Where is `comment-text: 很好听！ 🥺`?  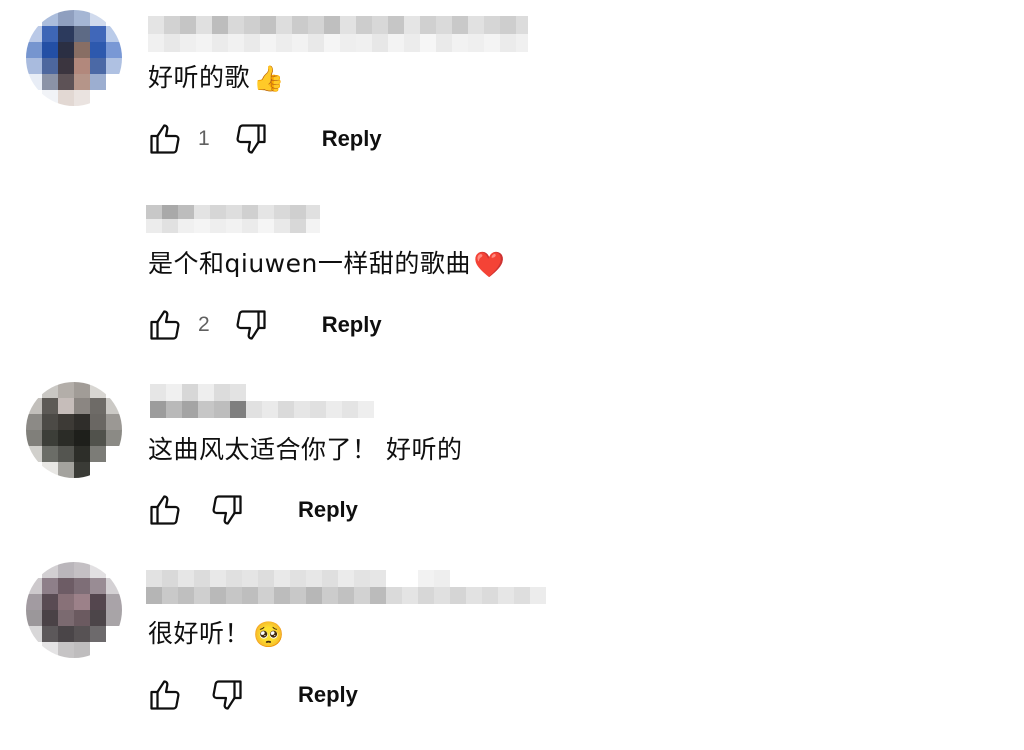 comment-text: 很好听！ 🥺 is located at coordinates (216, 634).